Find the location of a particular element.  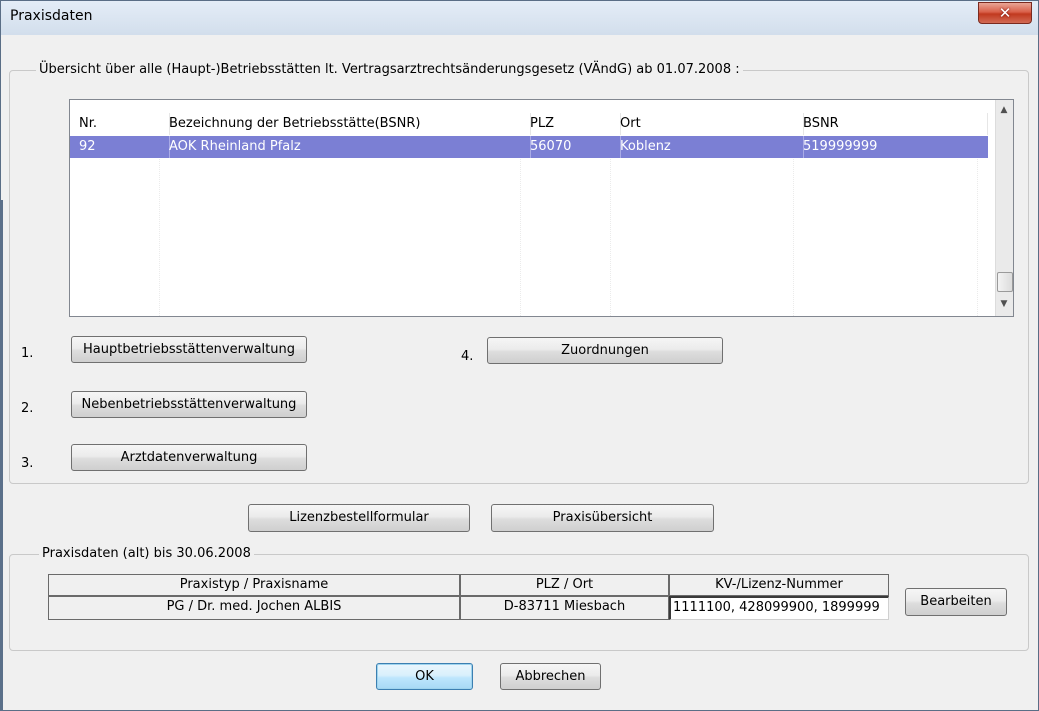

nebenbetriebsstaetten-button: Nebenbetriebsstättenverwaltung is located at coordinates (189, 404).